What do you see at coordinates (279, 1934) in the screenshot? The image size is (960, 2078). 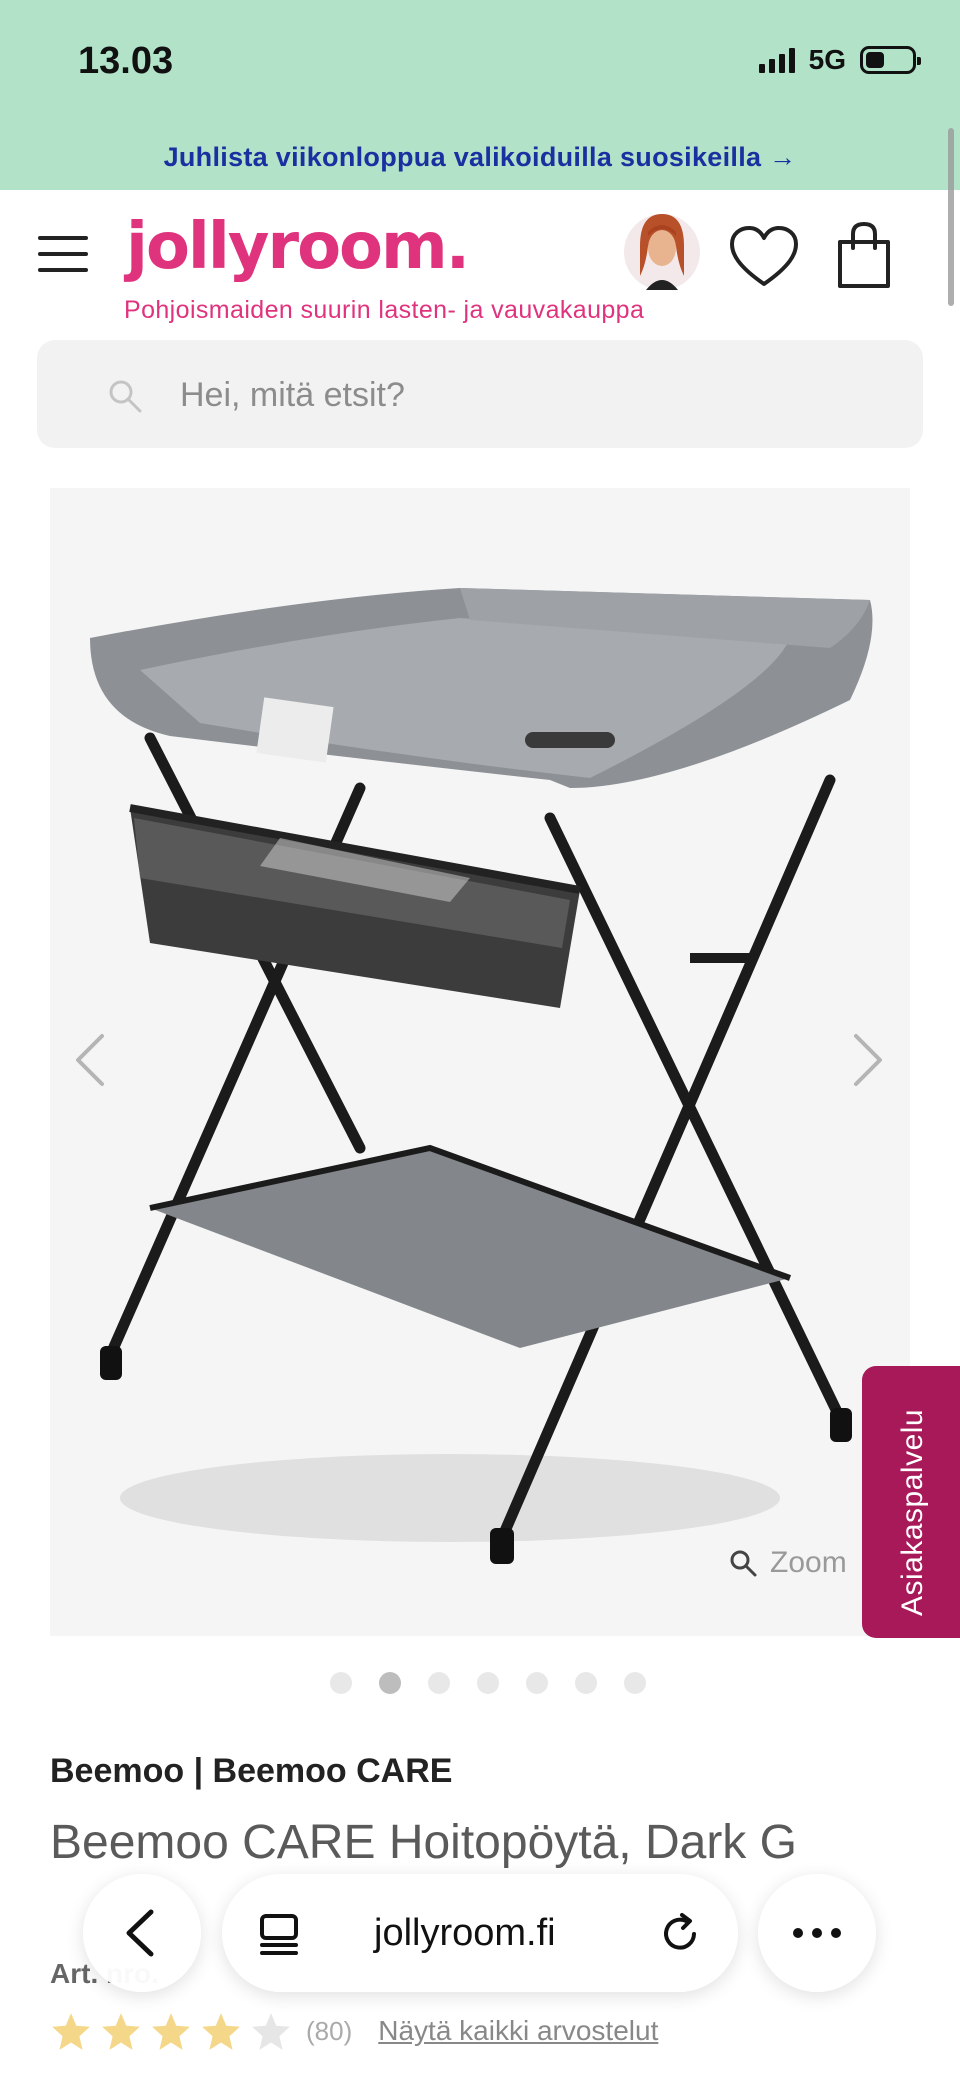 I see `tabs-icon` at bounding box center [279, 1934].